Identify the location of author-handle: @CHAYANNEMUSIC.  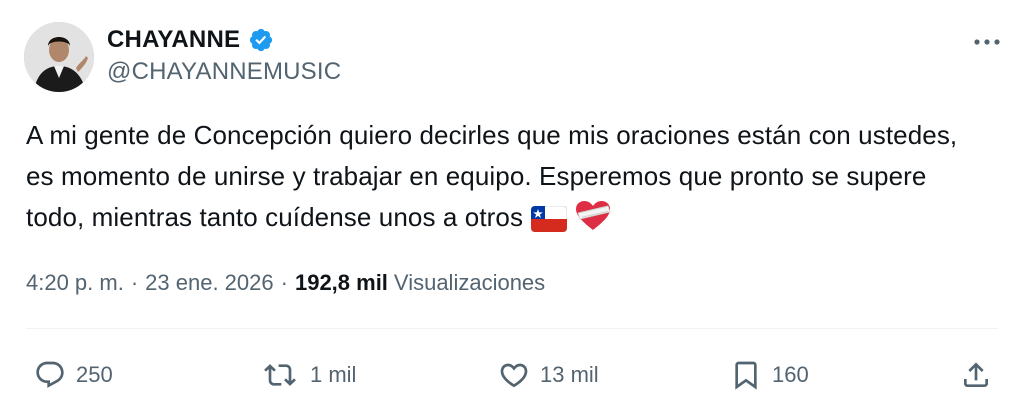
(224, 72).